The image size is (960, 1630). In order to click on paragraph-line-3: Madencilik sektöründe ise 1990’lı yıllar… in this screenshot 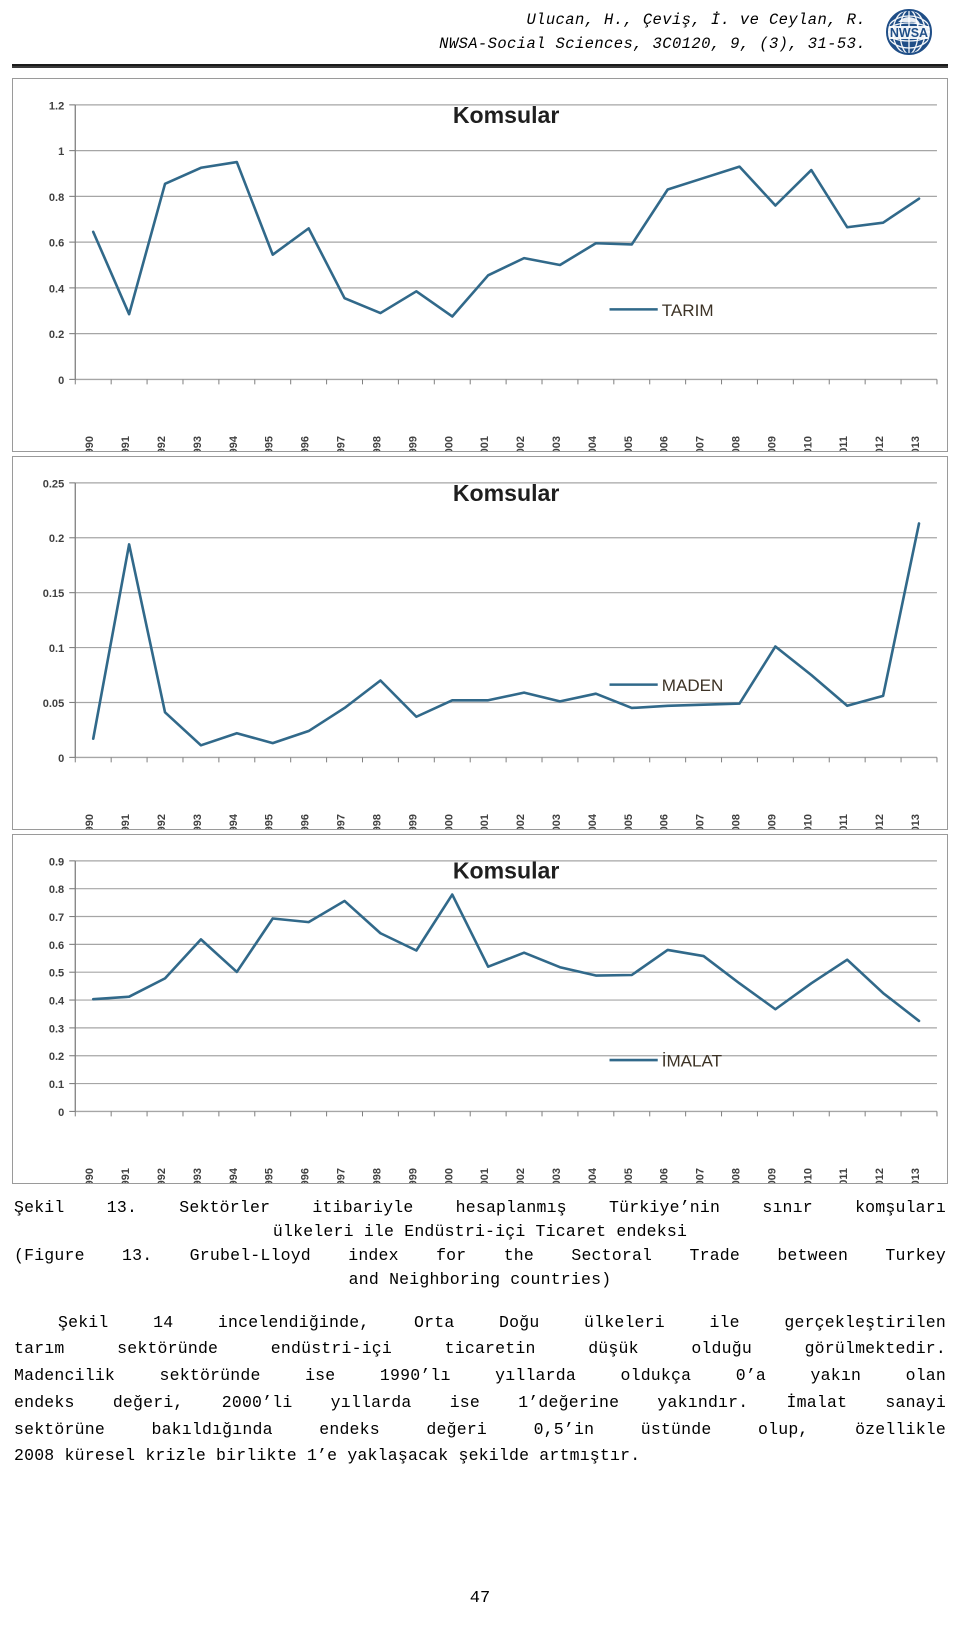, I will do `click(480, 1376)`.